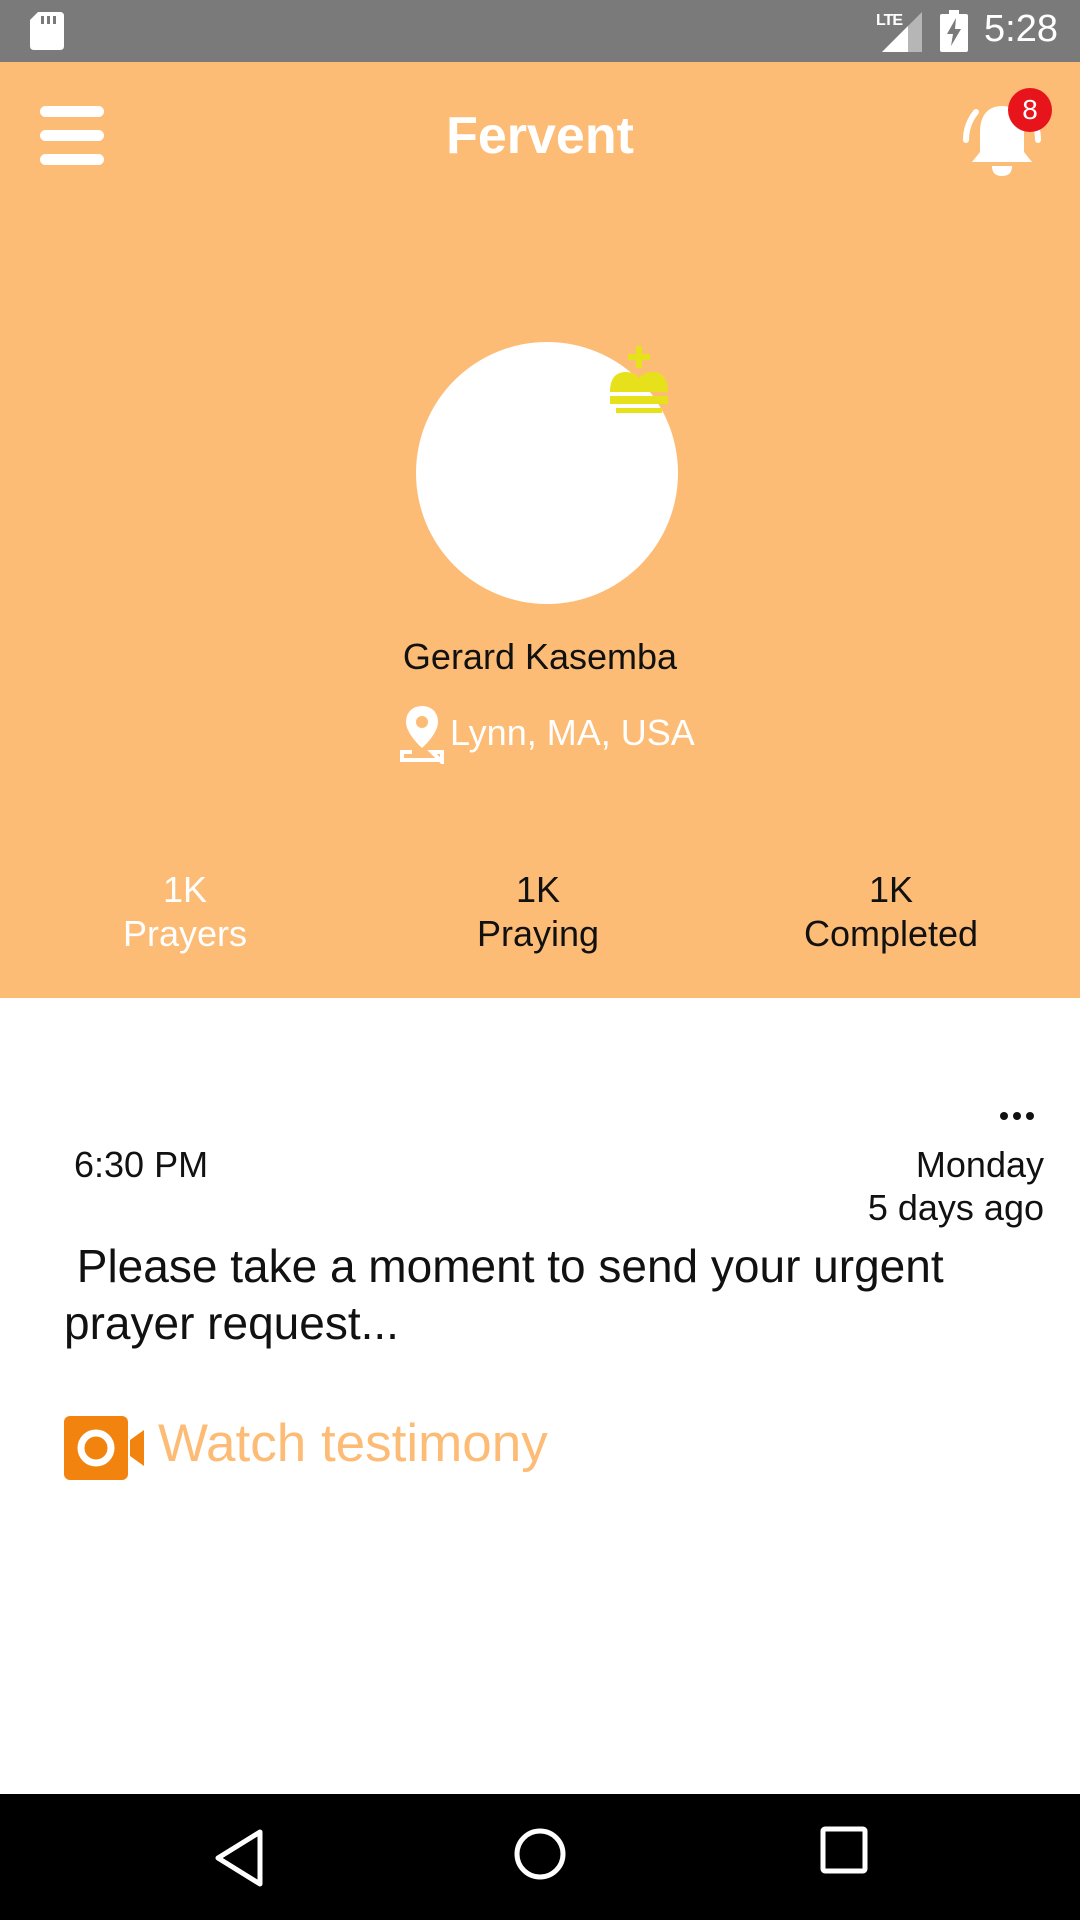 This screenshot has height=1920, width=1080. Describe the element at coordinates (538, 933) in the screenshot. I see `stat-label: Praying` at that location.